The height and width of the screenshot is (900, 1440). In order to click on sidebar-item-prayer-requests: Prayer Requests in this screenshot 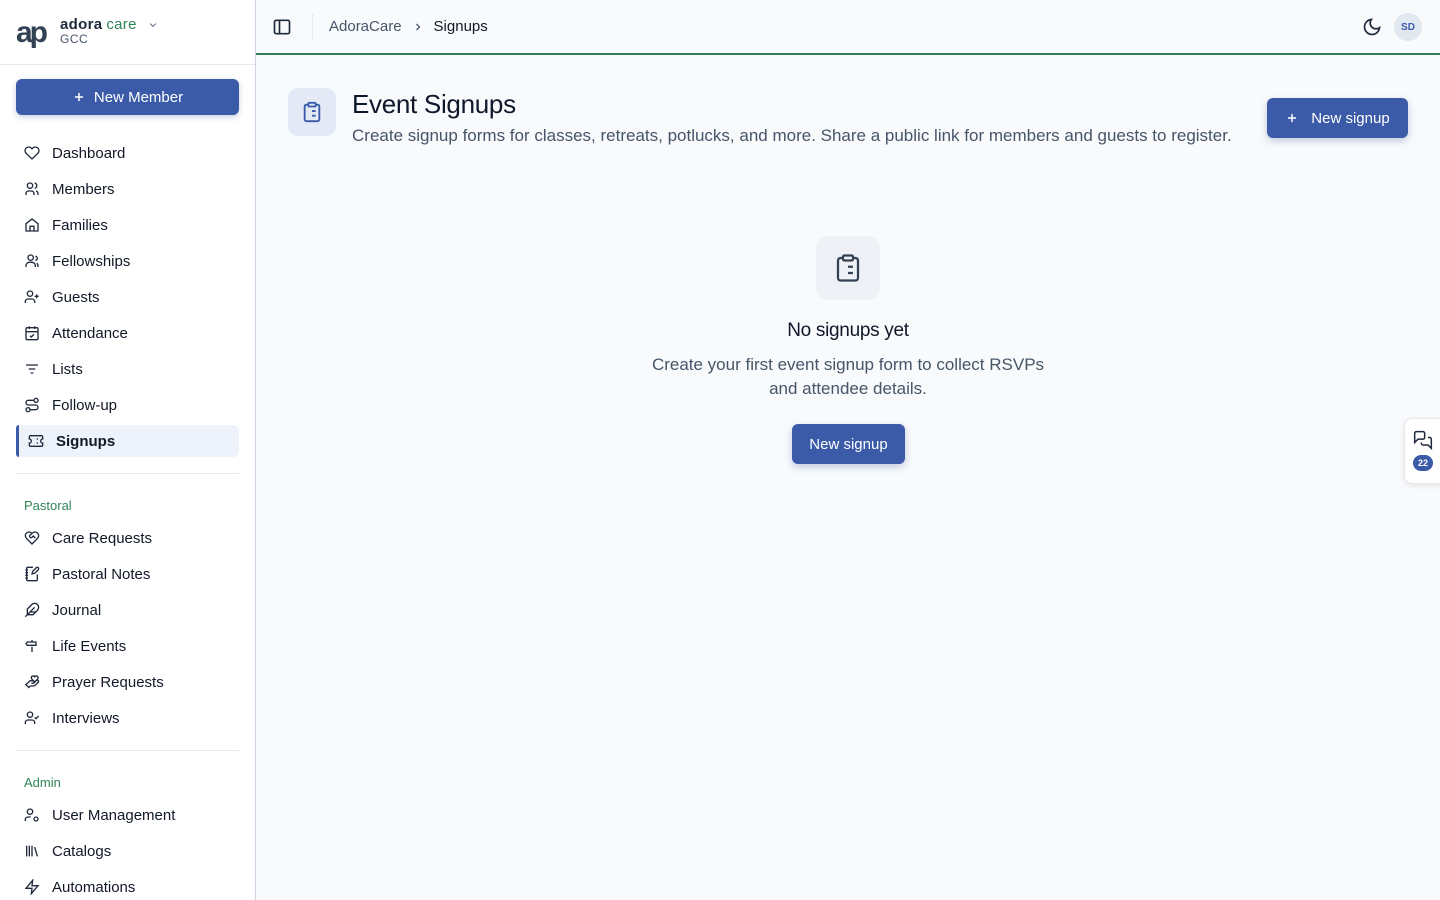, I will do `click(127, 682)`.